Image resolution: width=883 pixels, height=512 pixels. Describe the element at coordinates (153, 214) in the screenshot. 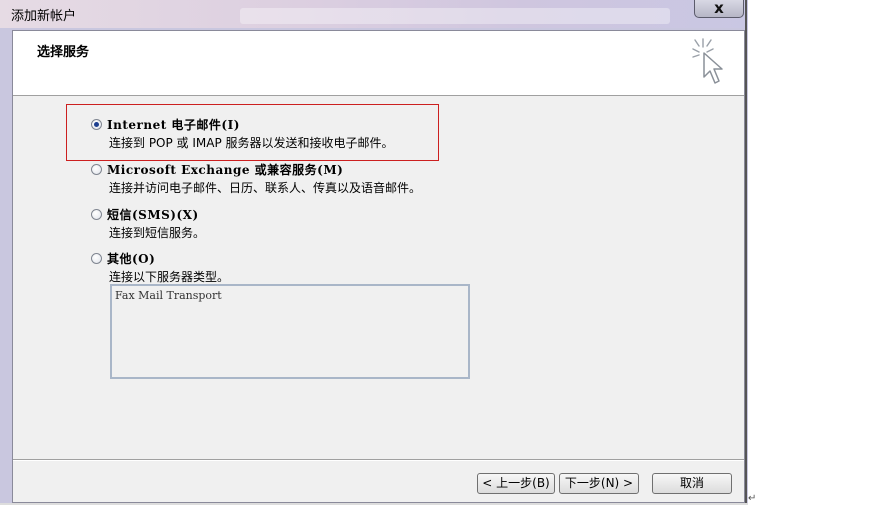

I see `option-label: 短信(SMS)(X)` at that location.